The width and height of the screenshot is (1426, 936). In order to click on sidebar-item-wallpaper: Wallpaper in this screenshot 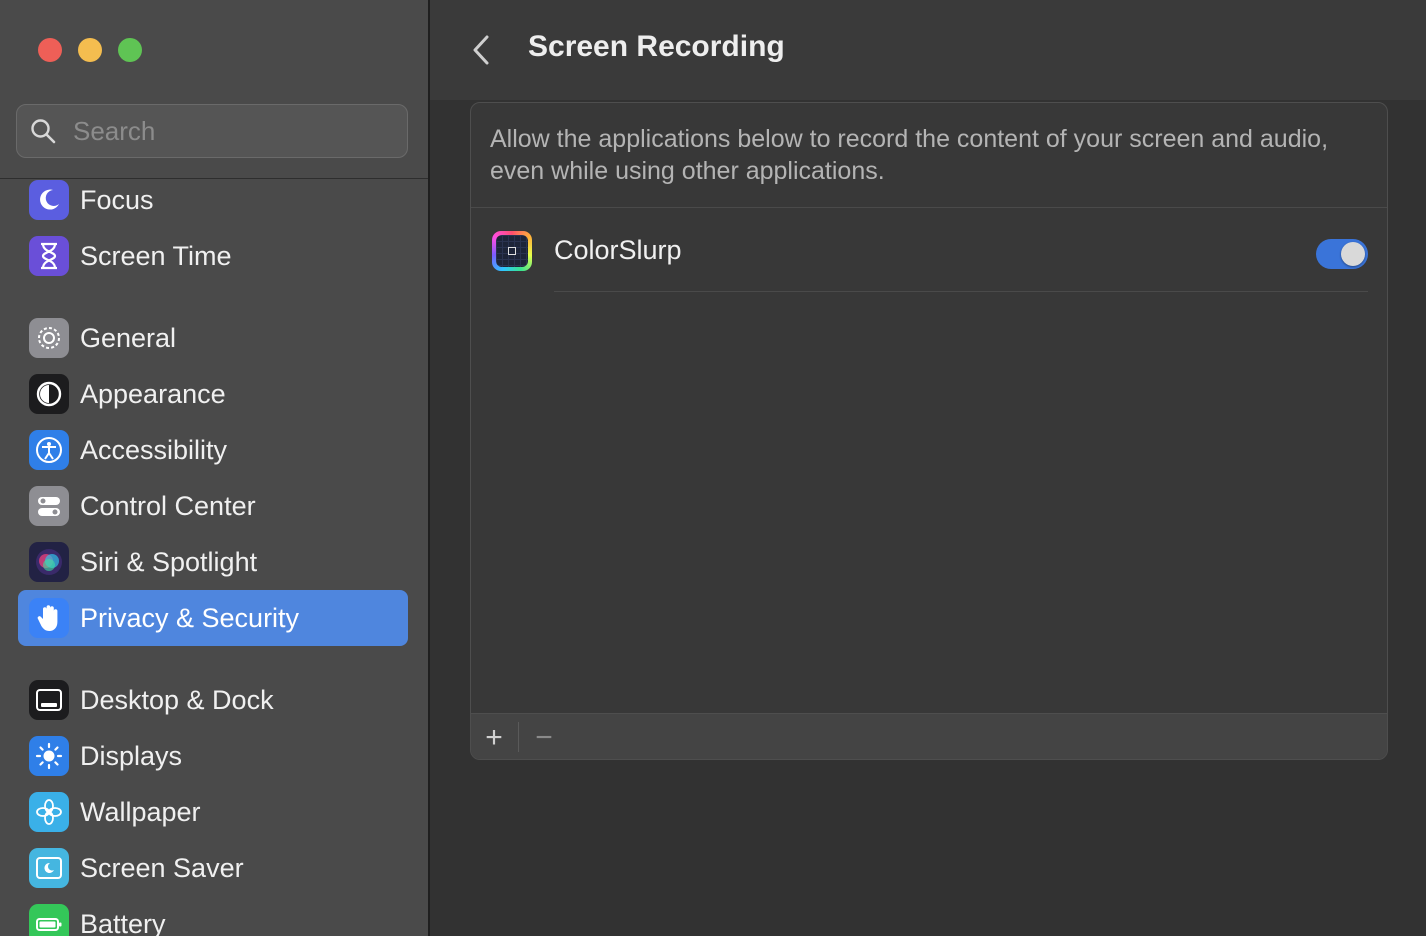, I will do `click(213, 812)`.